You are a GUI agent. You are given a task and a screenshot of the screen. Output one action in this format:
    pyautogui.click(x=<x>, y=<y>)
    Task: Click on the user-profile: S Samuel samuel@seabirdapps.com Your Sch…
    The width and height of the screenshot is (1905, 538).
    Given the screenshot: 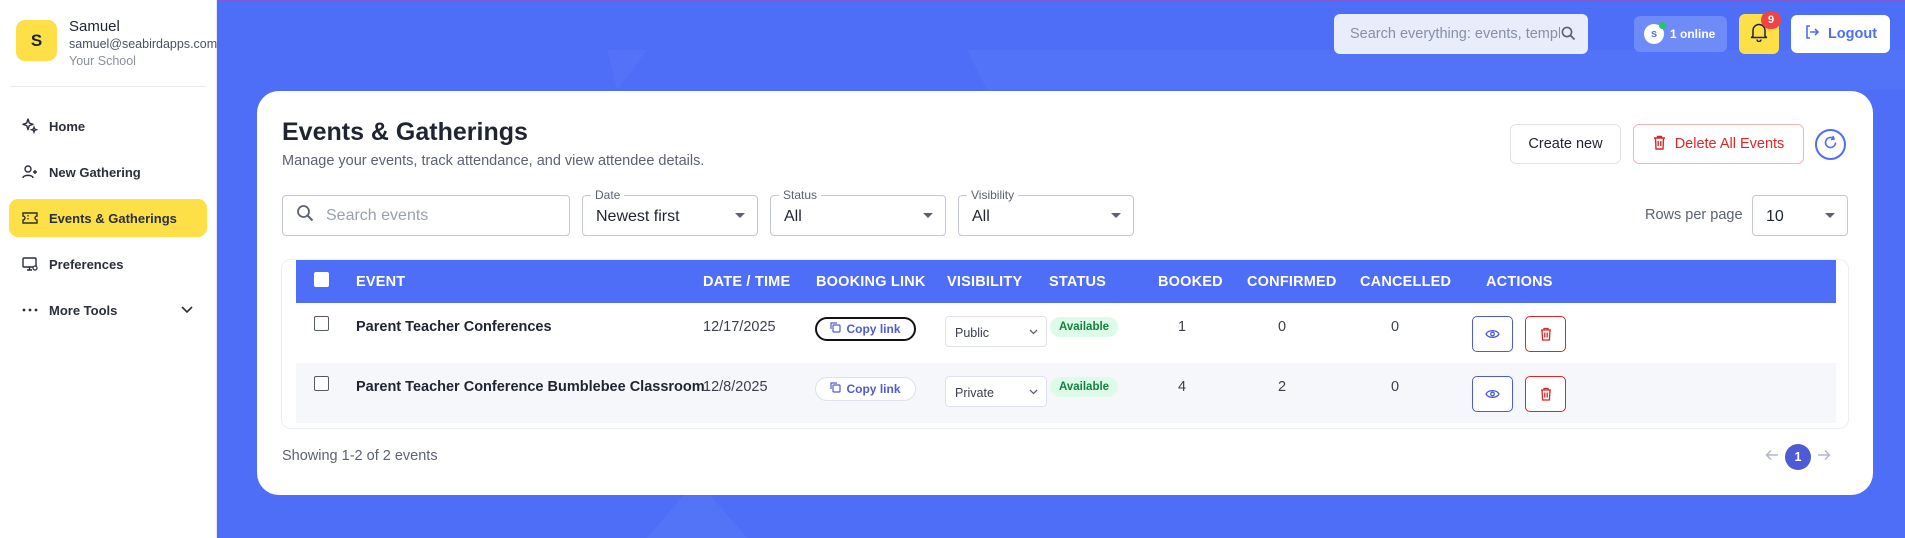 What is the action you would take?
    pyautogui.click(x=113, y=43)
    